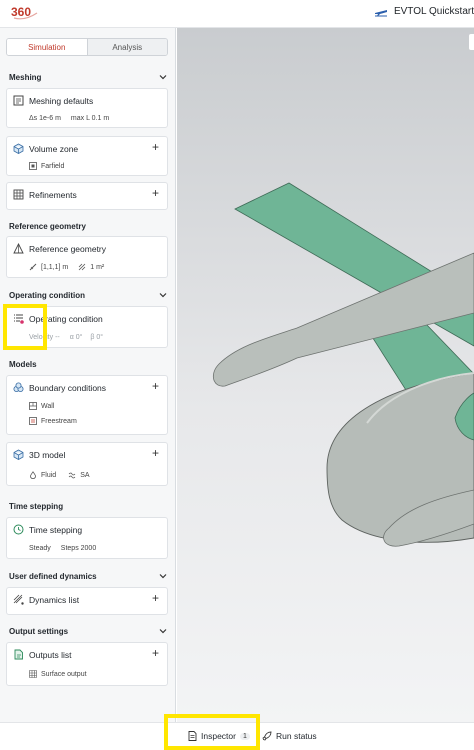  Describe the element at coordinates (18, 100) in the screenshot. I see `mesh-defaults-icon` at that location.